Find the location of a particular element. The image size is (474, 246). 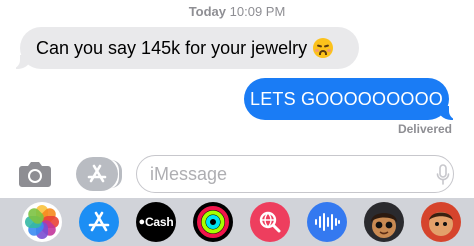

conversation-timestamp: Today 10:09 PM is located at coordinates (237, 11).